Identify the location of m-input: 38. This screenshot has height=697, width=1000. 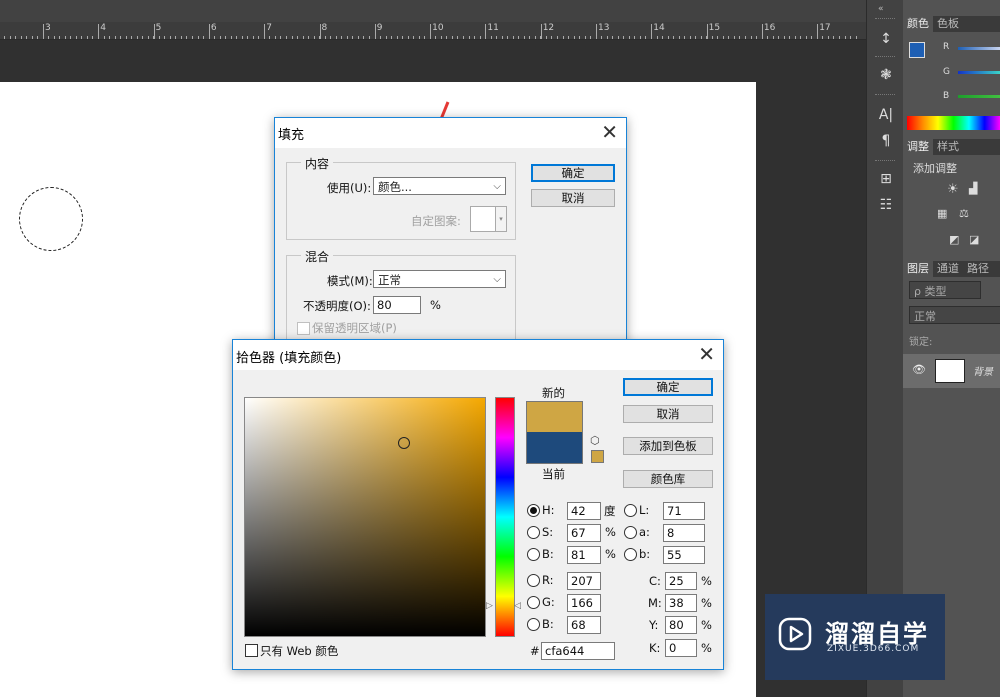
(681, 603).